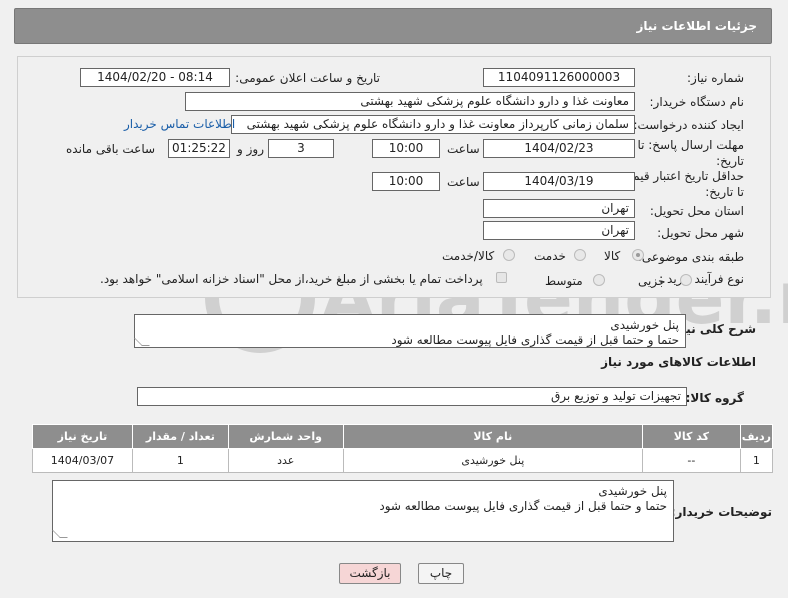  I want to click on province-label: استان محل تحویل:, so click(696, 211).